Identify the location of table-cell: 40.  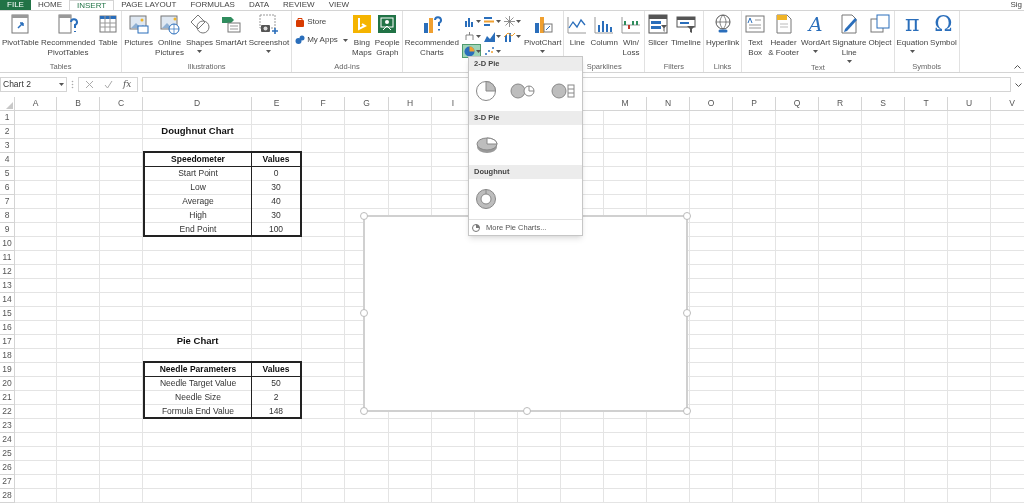
(277, 202).